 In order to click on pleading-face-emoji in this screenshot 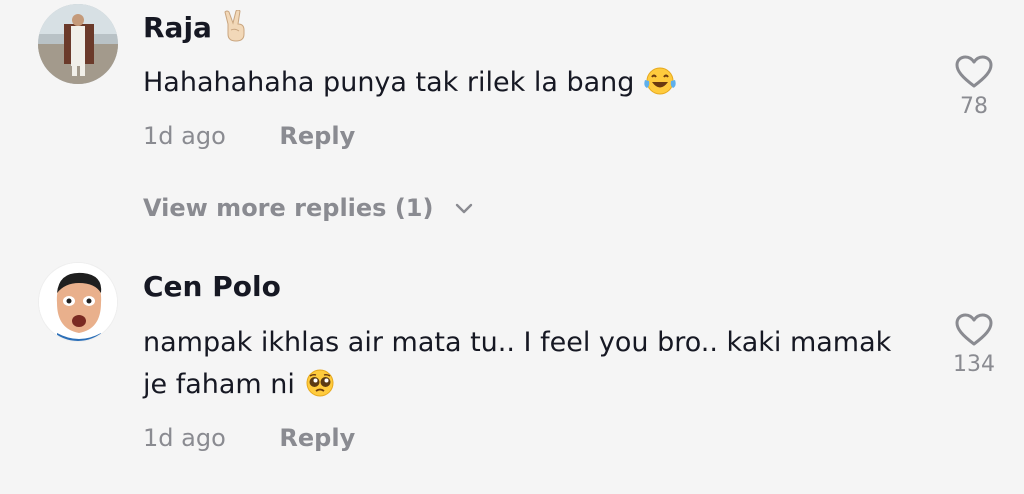, I will do `click(320, 389)`.